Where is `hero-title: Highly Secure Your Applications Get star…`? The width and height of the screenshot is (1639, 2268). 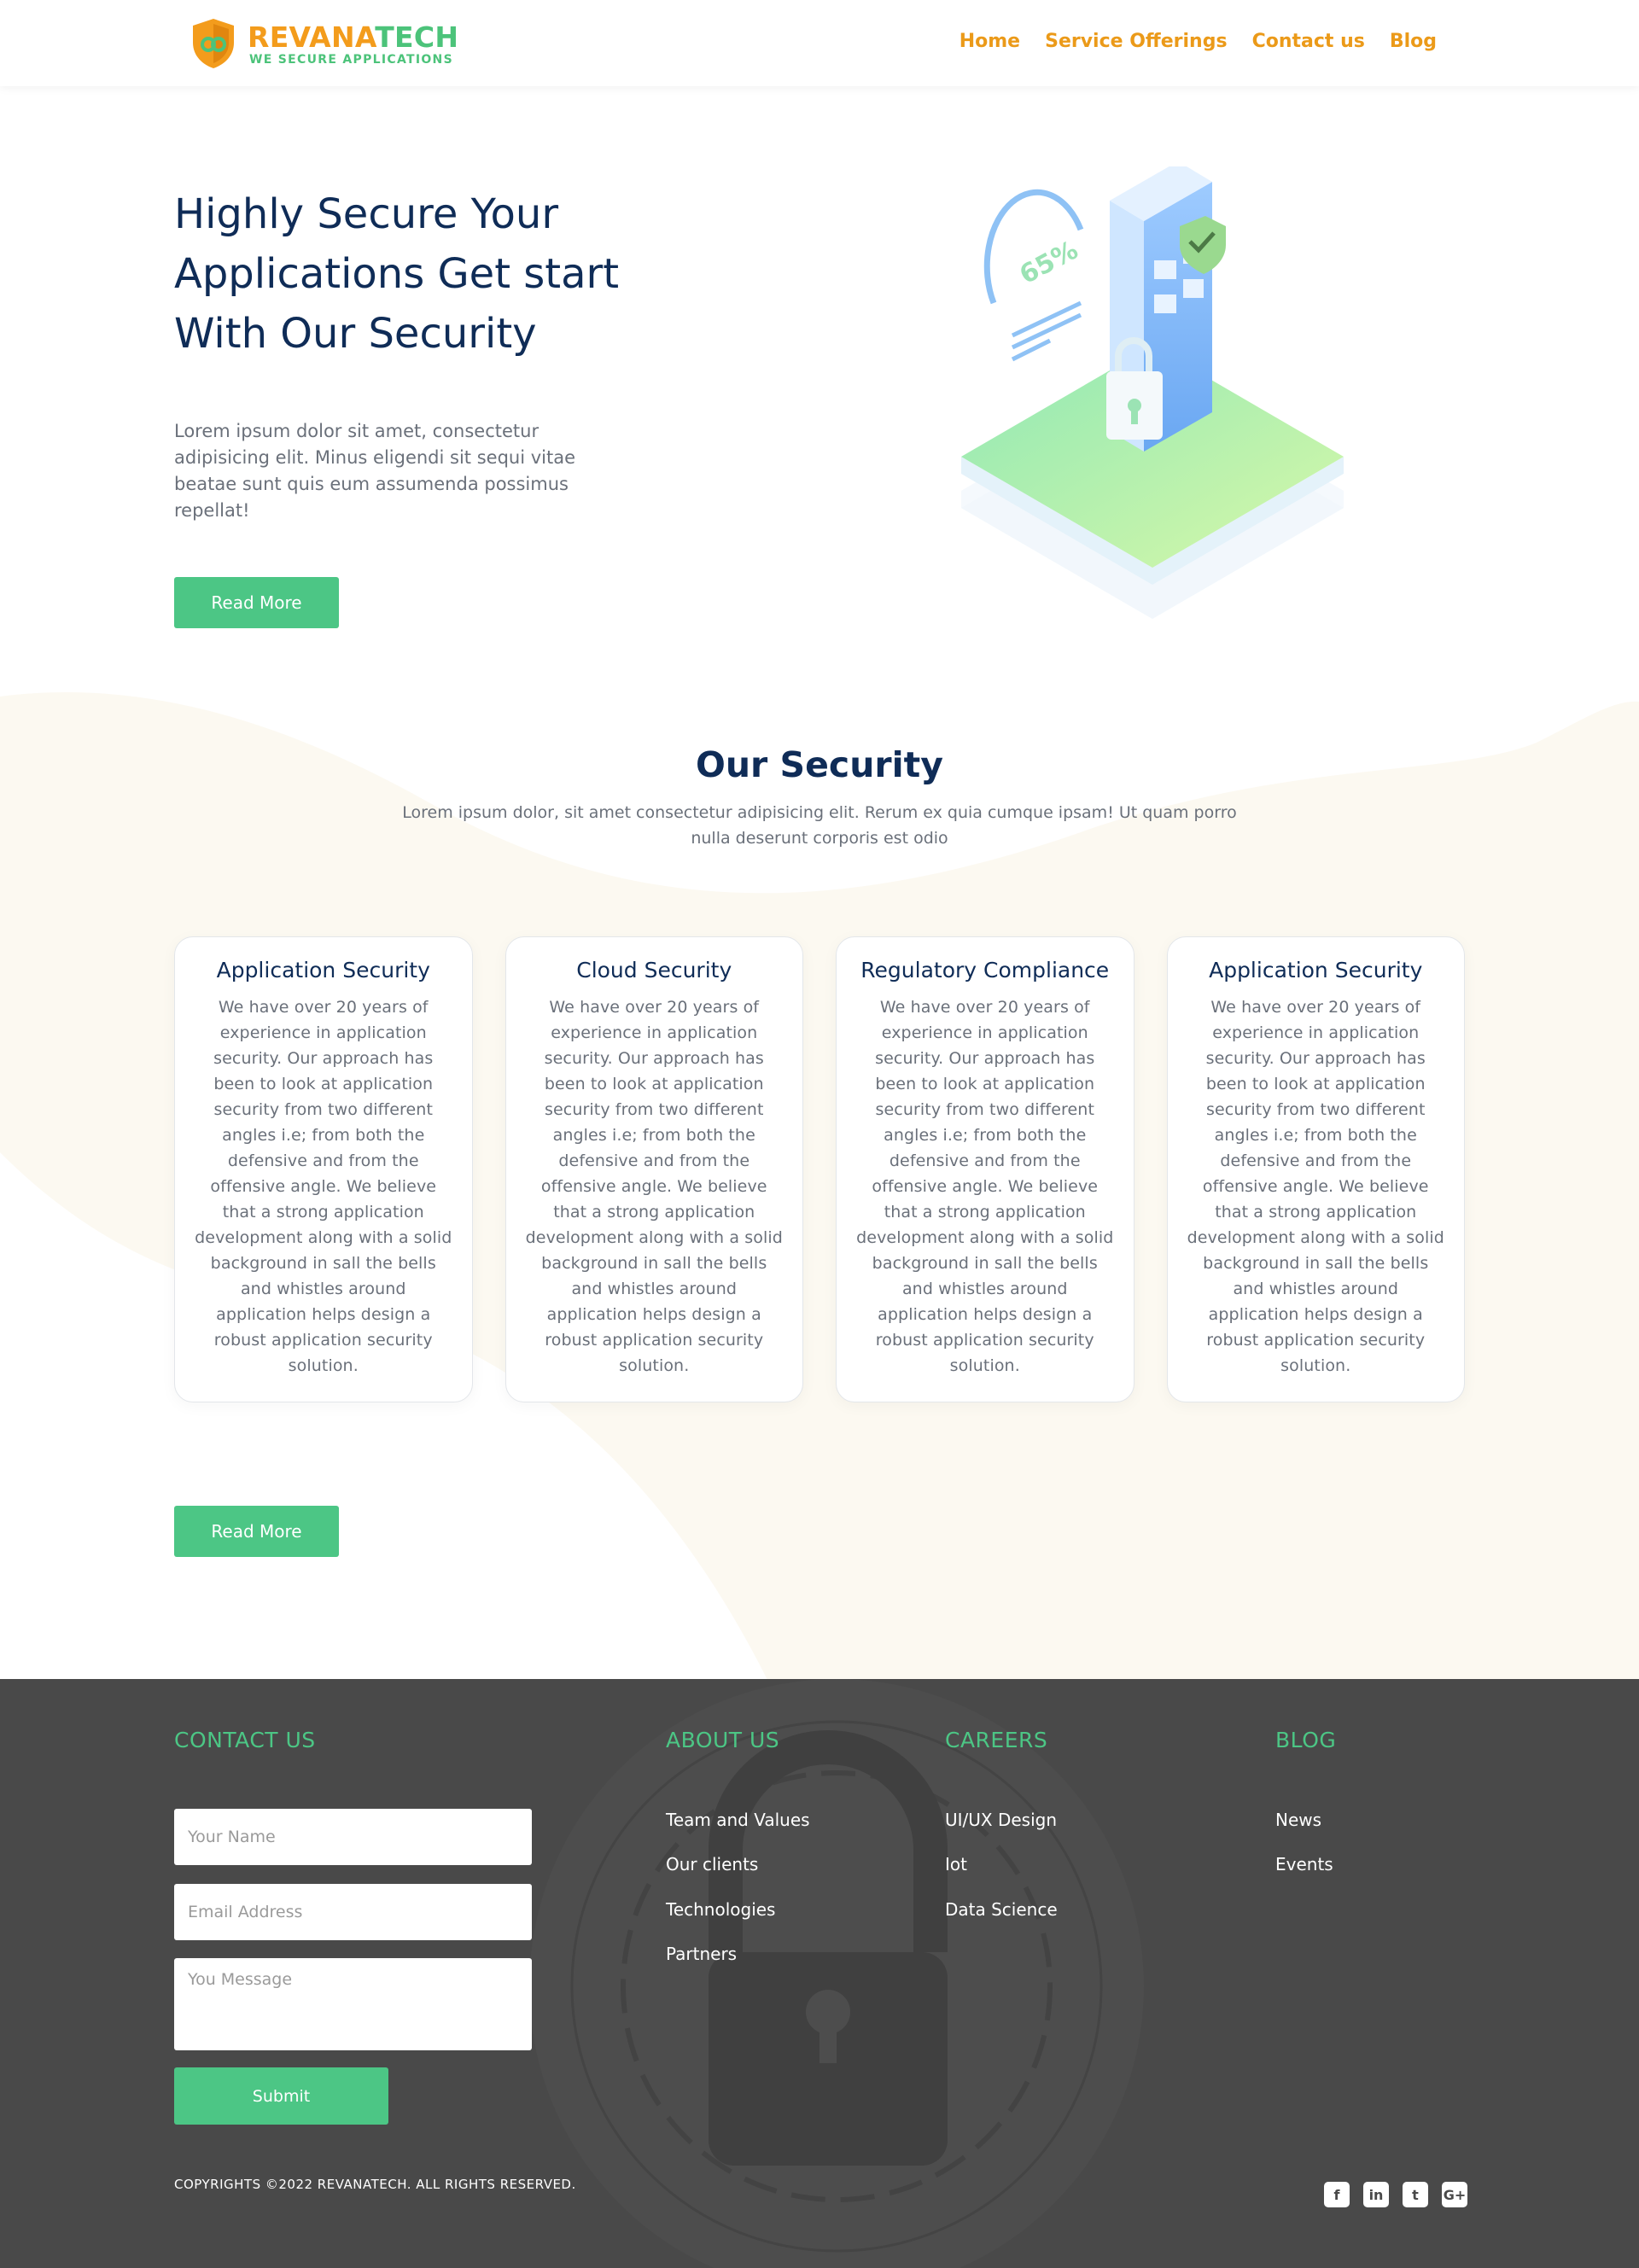
hero-title: Highly Secure Your Applications Get star… is located at coordinates (397, 274).